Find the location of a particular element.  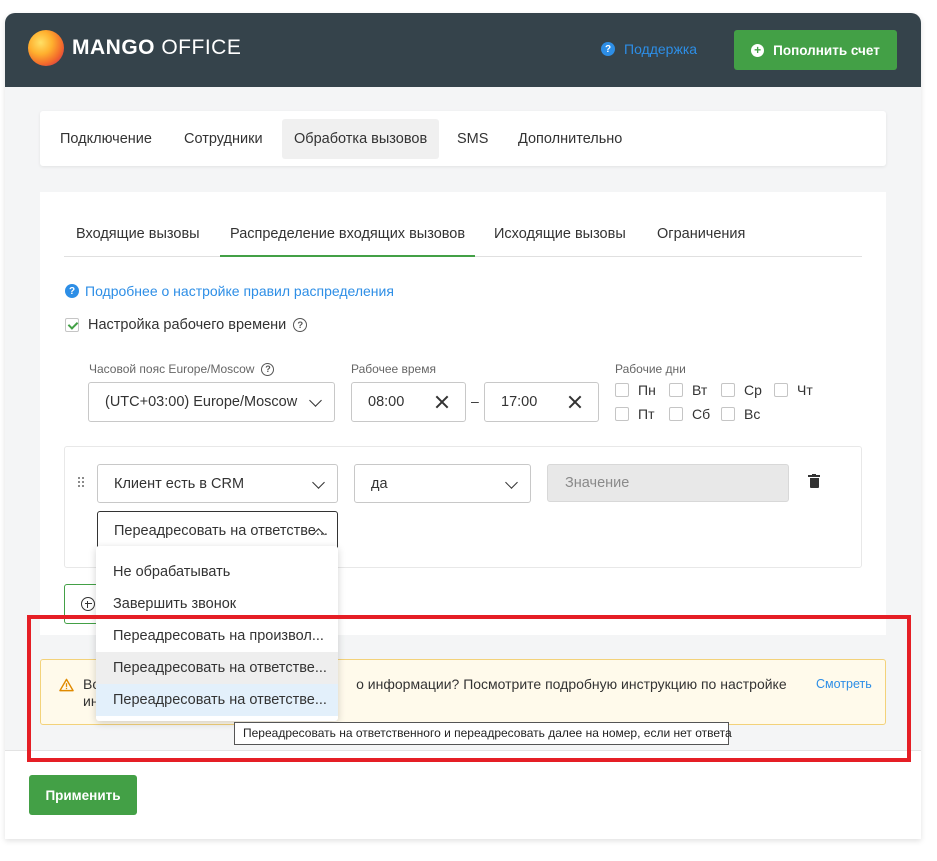

apply-button: Применить is located at coordinates (83, 795).